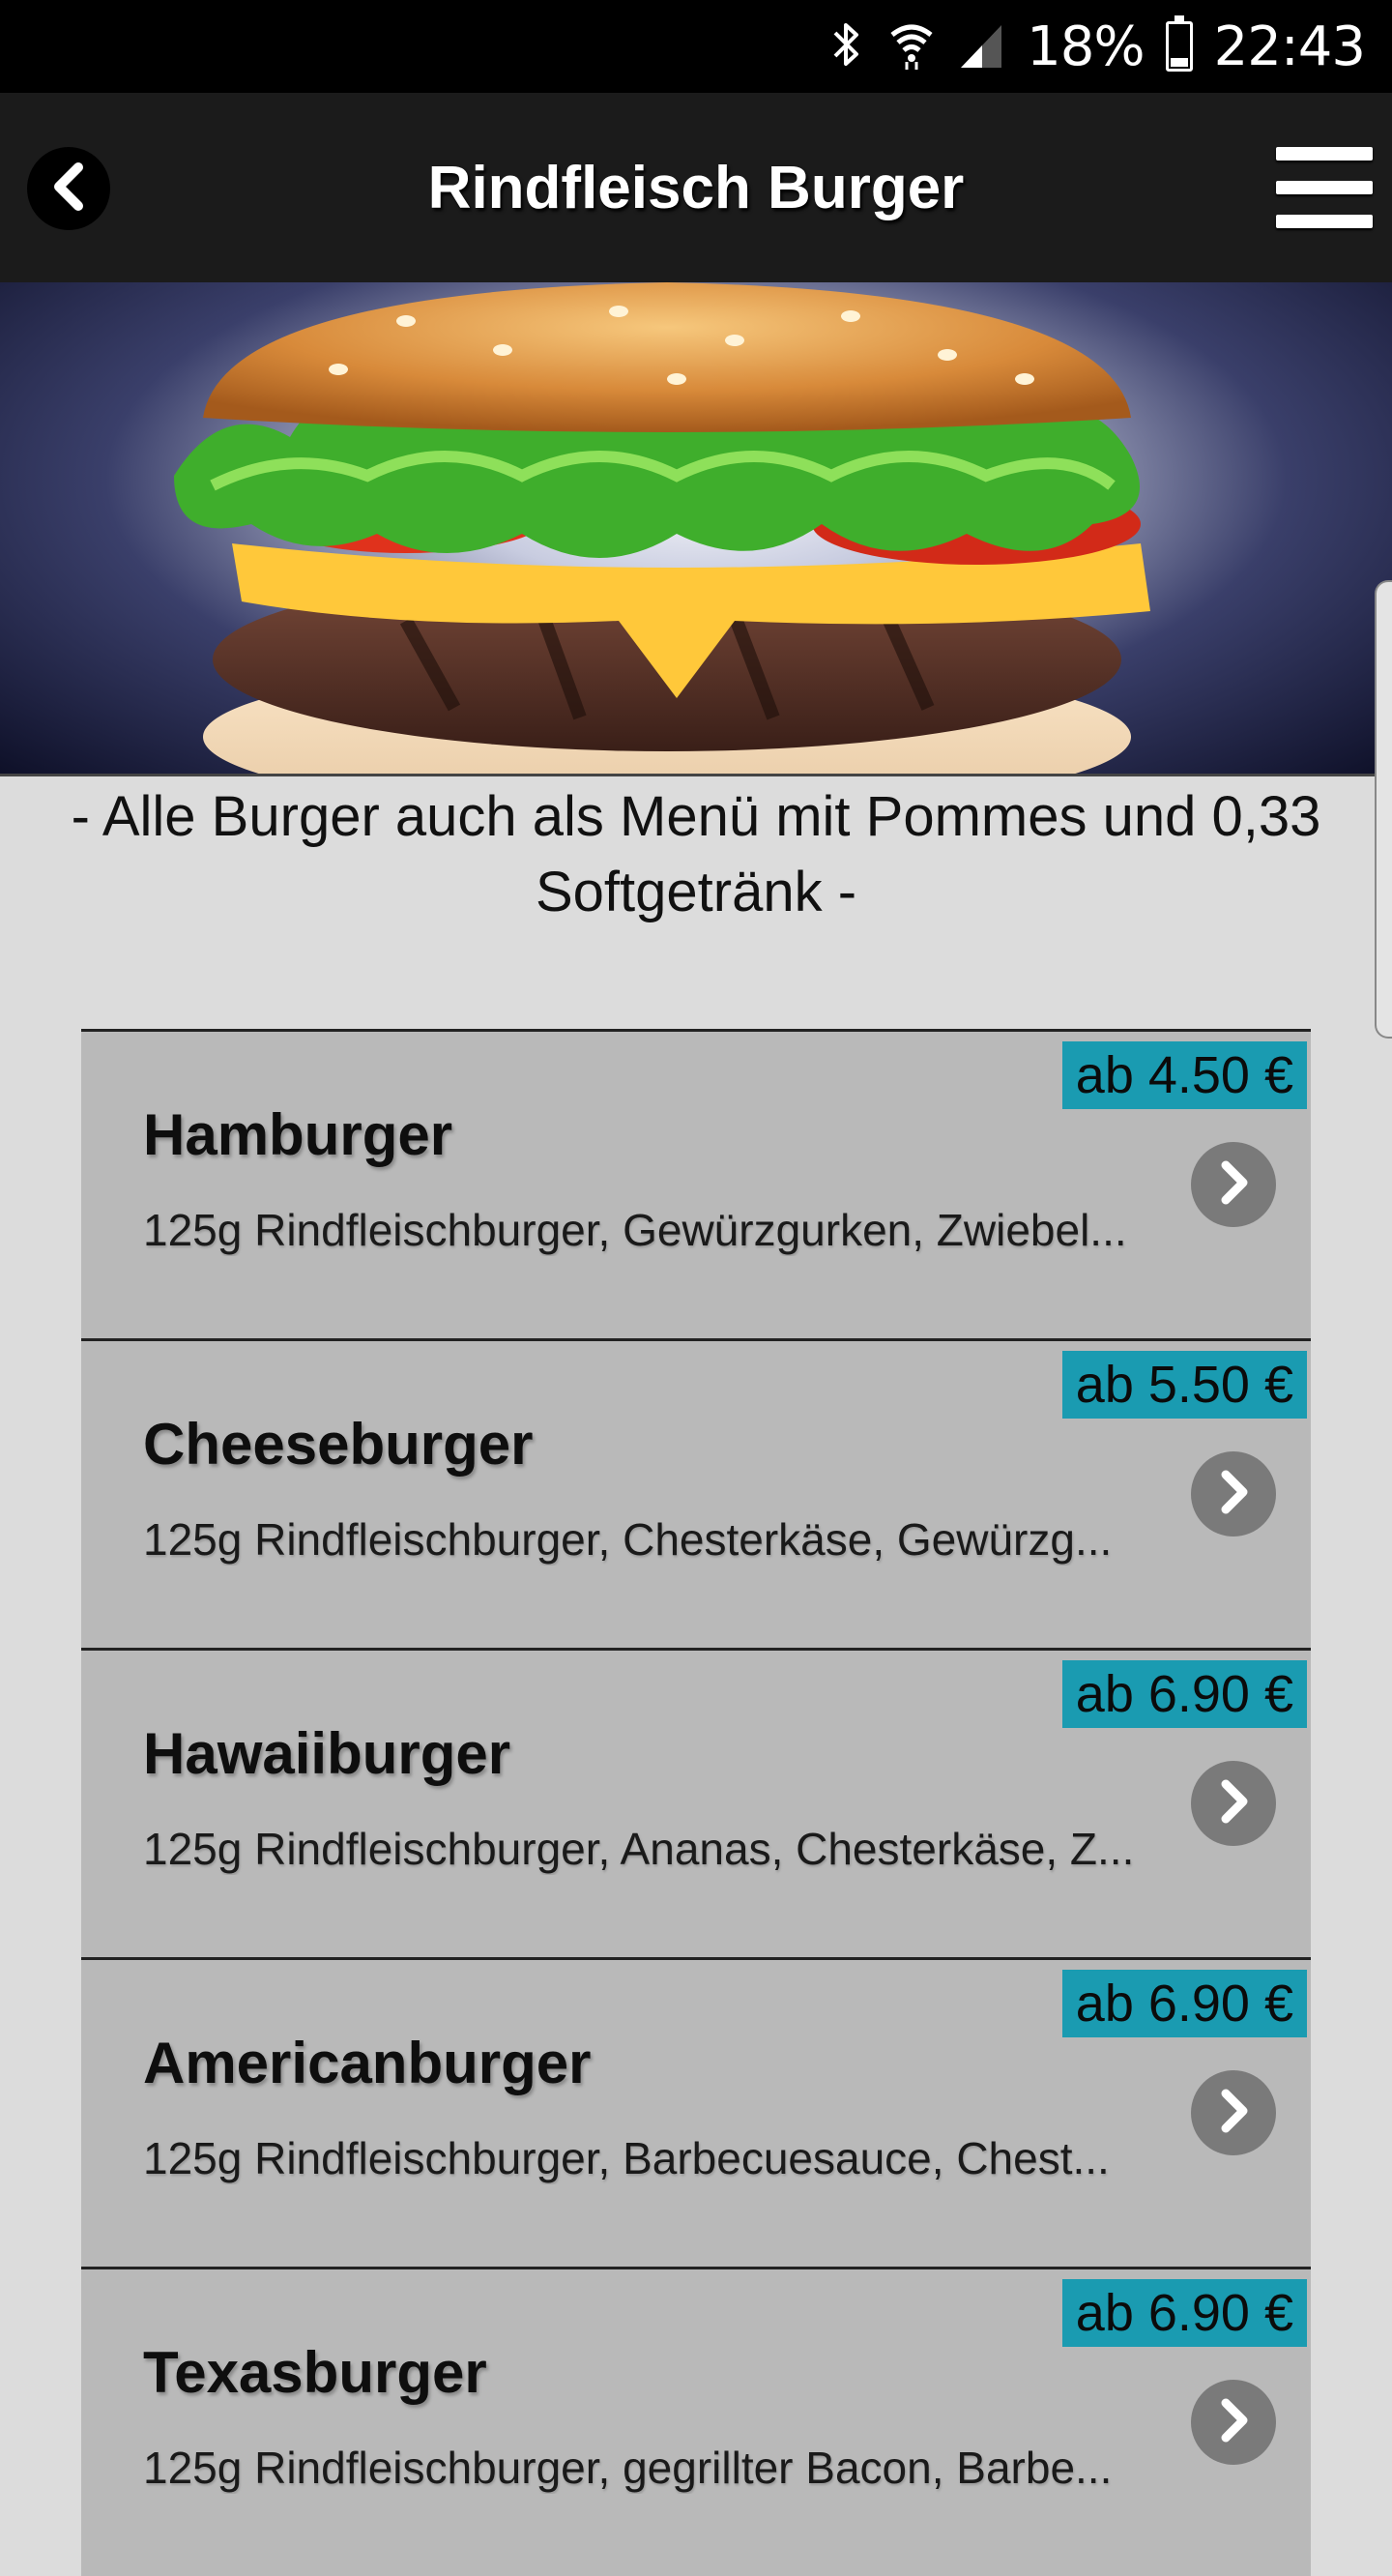 The width and height of the screenshot is (1392, 2576). I want to click on item-name: Hawaiiburger, so click(327, 1753).